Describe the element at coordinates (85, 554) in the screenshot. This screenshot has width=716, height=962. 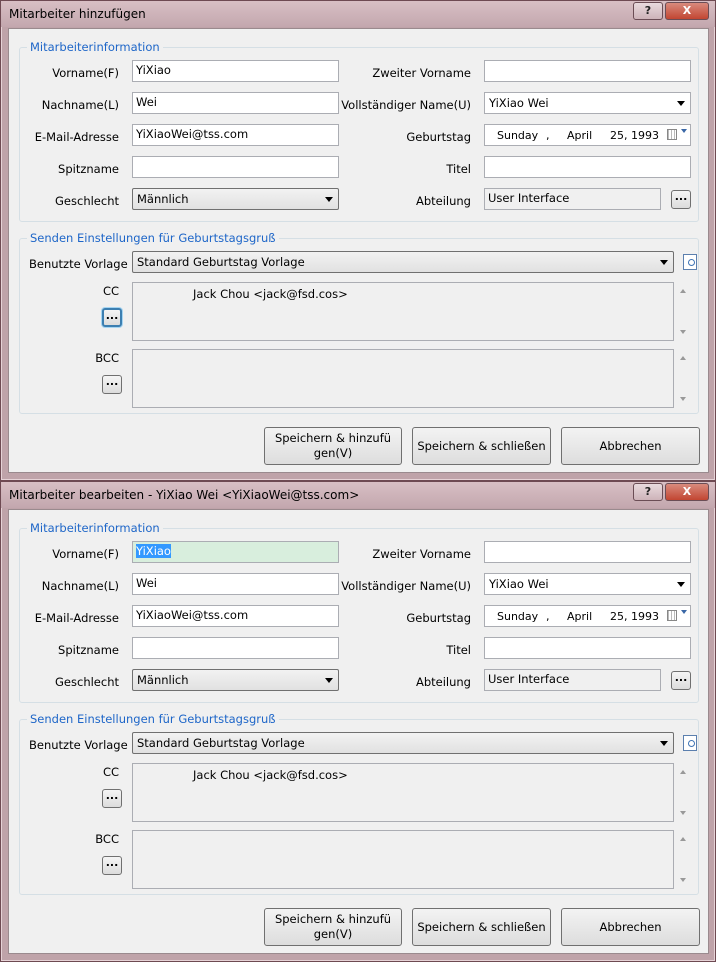
I see `first-name-label: Vorname(F)` at that location.